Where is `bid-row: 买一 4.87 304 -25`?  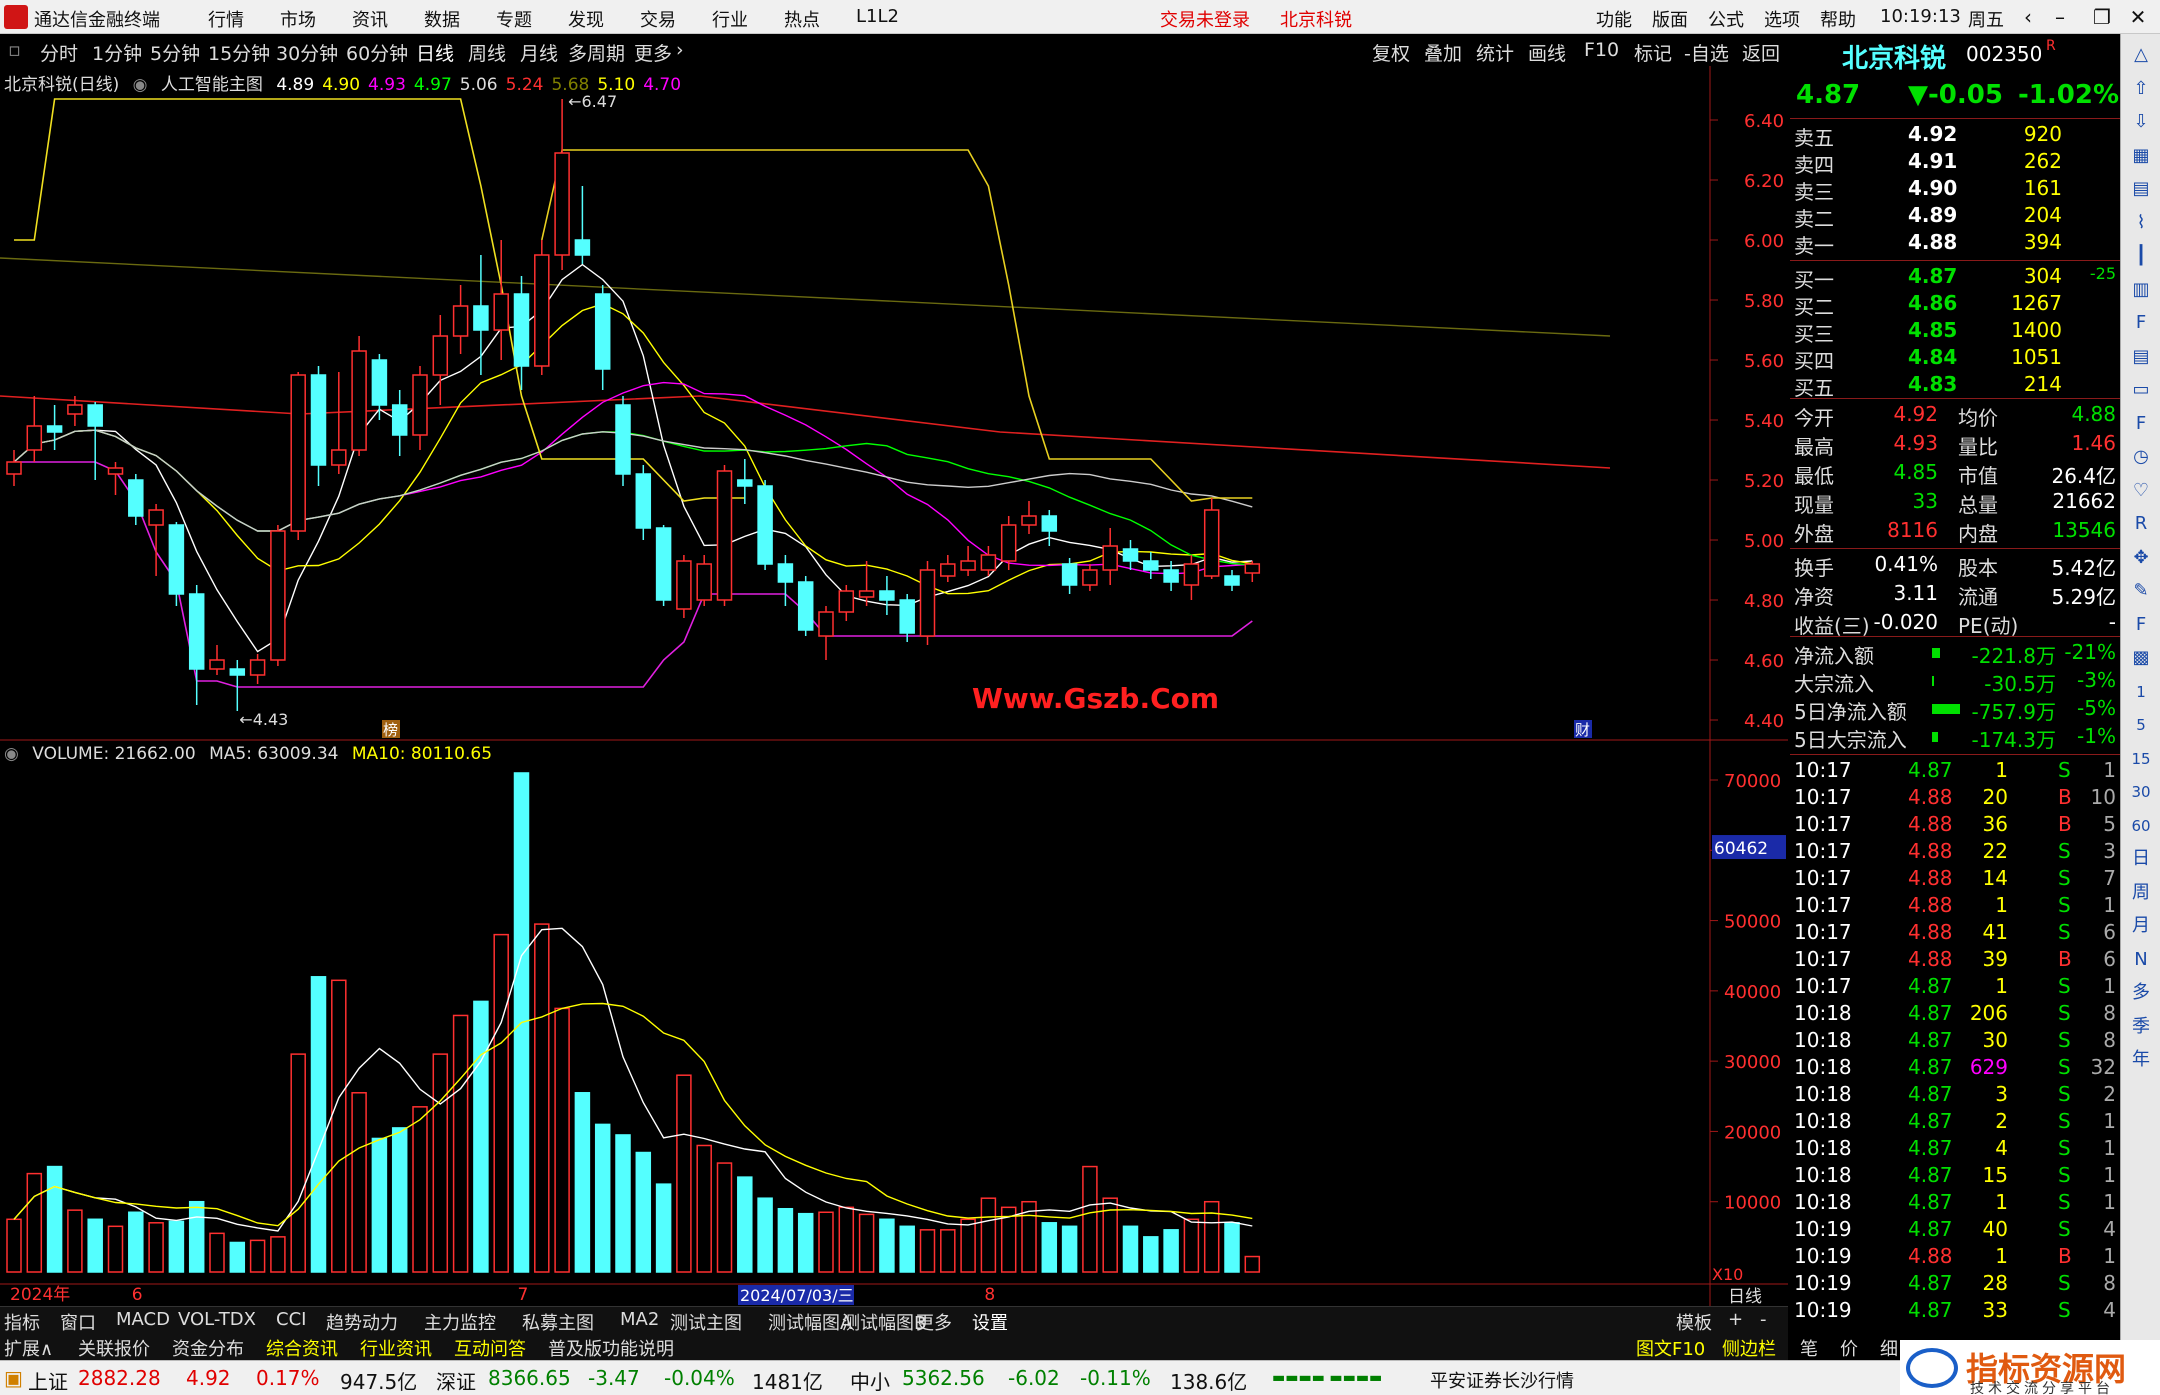
bid-row: 买一 4.87 304 -25 is located at coordinates (1955, 278).